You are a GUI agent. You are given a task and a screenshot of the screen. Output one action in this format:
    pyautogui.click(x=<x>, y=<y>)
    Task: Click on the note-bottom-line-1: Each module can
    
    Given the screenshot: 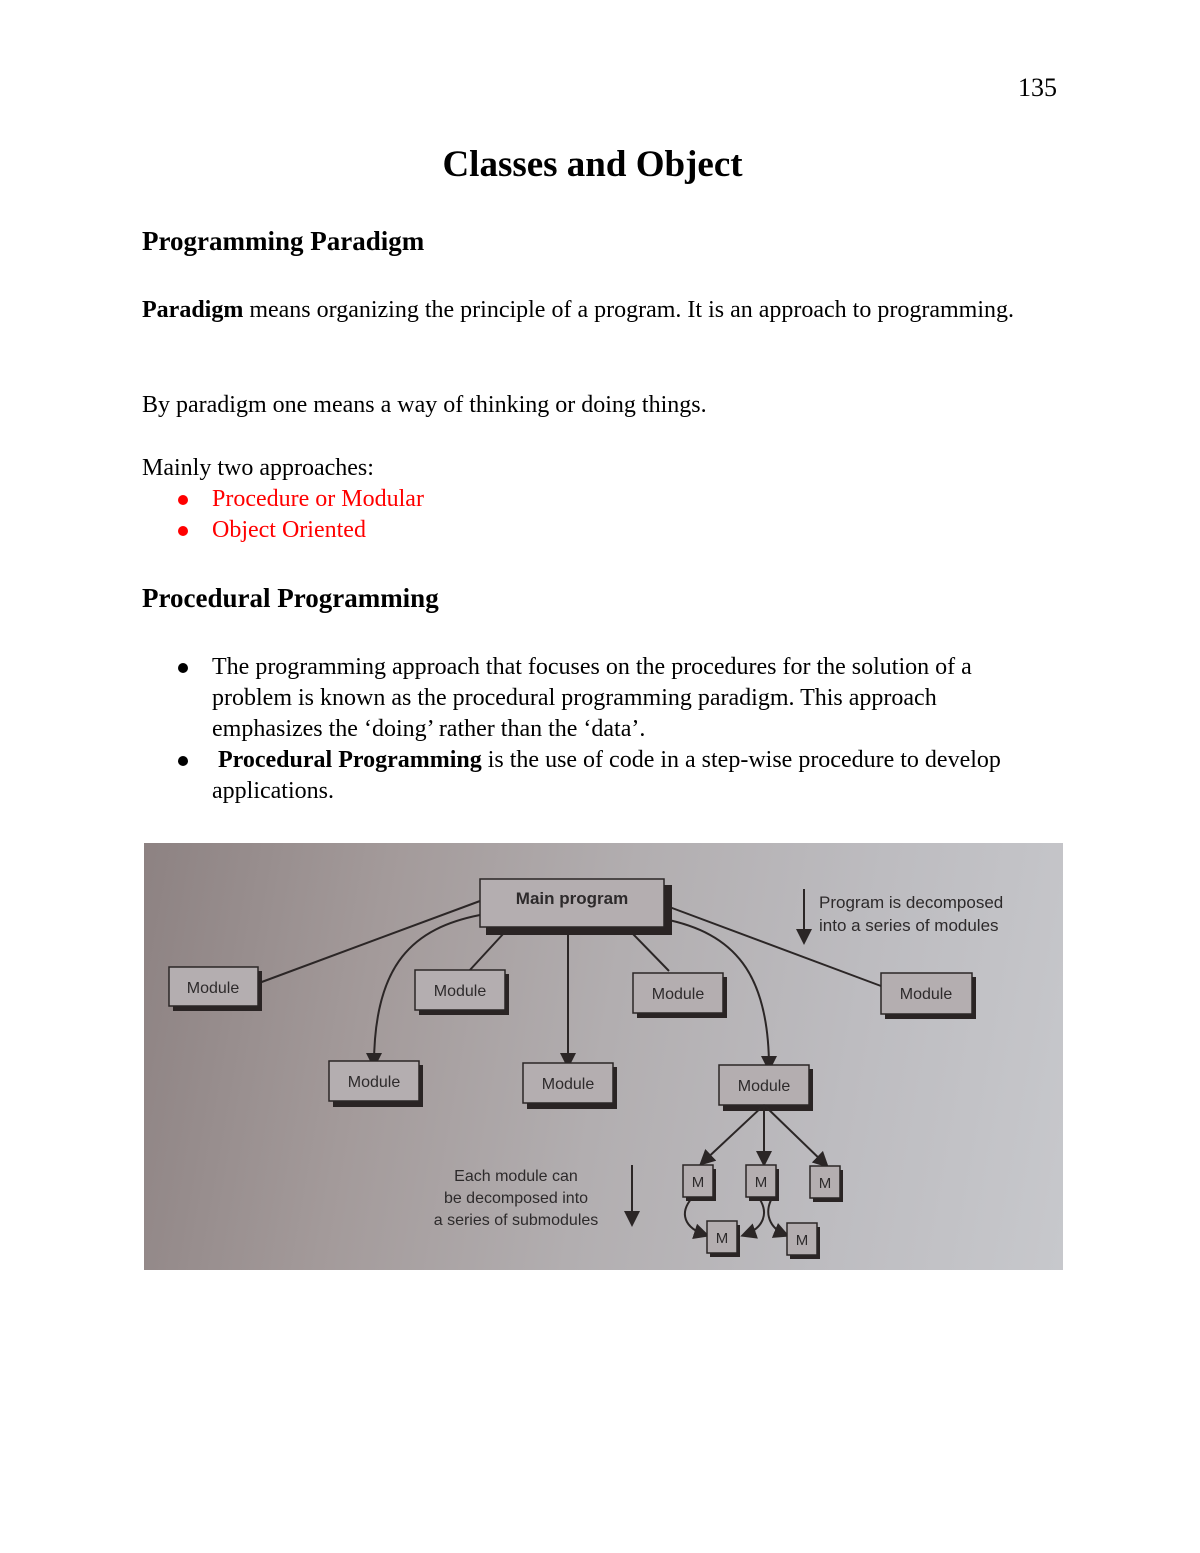 What is the action you would take?
    pyautogui.click(x=516, y=1176)
    